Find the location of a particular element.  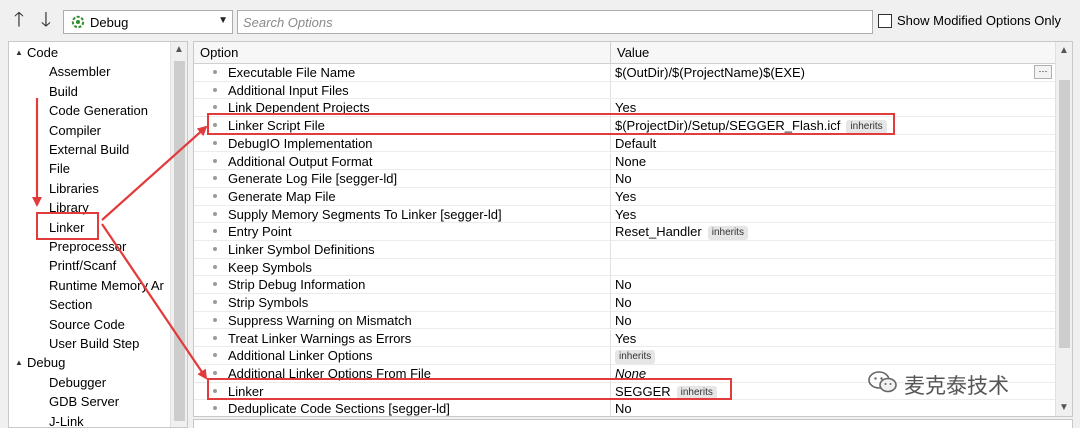

tree-item-j-link: J-Link is located at coordinates (66, 420).